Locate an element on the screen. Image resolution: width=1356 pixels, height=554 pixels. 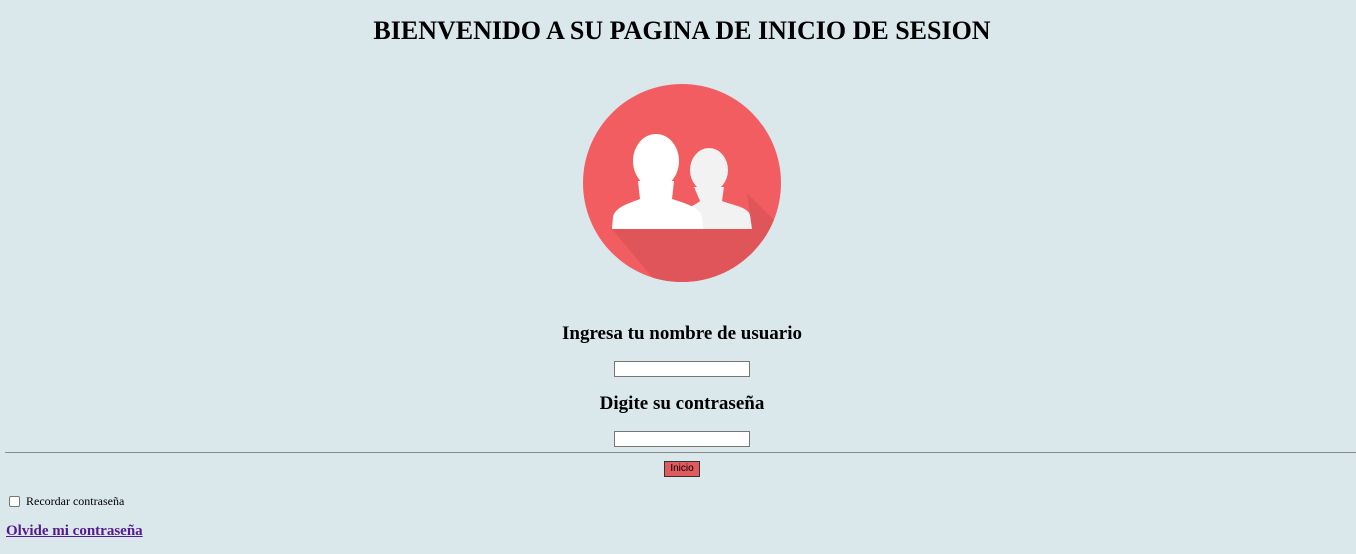
forgot-password-link: Olvide mi contraseña is located at coordinates (74, 531).